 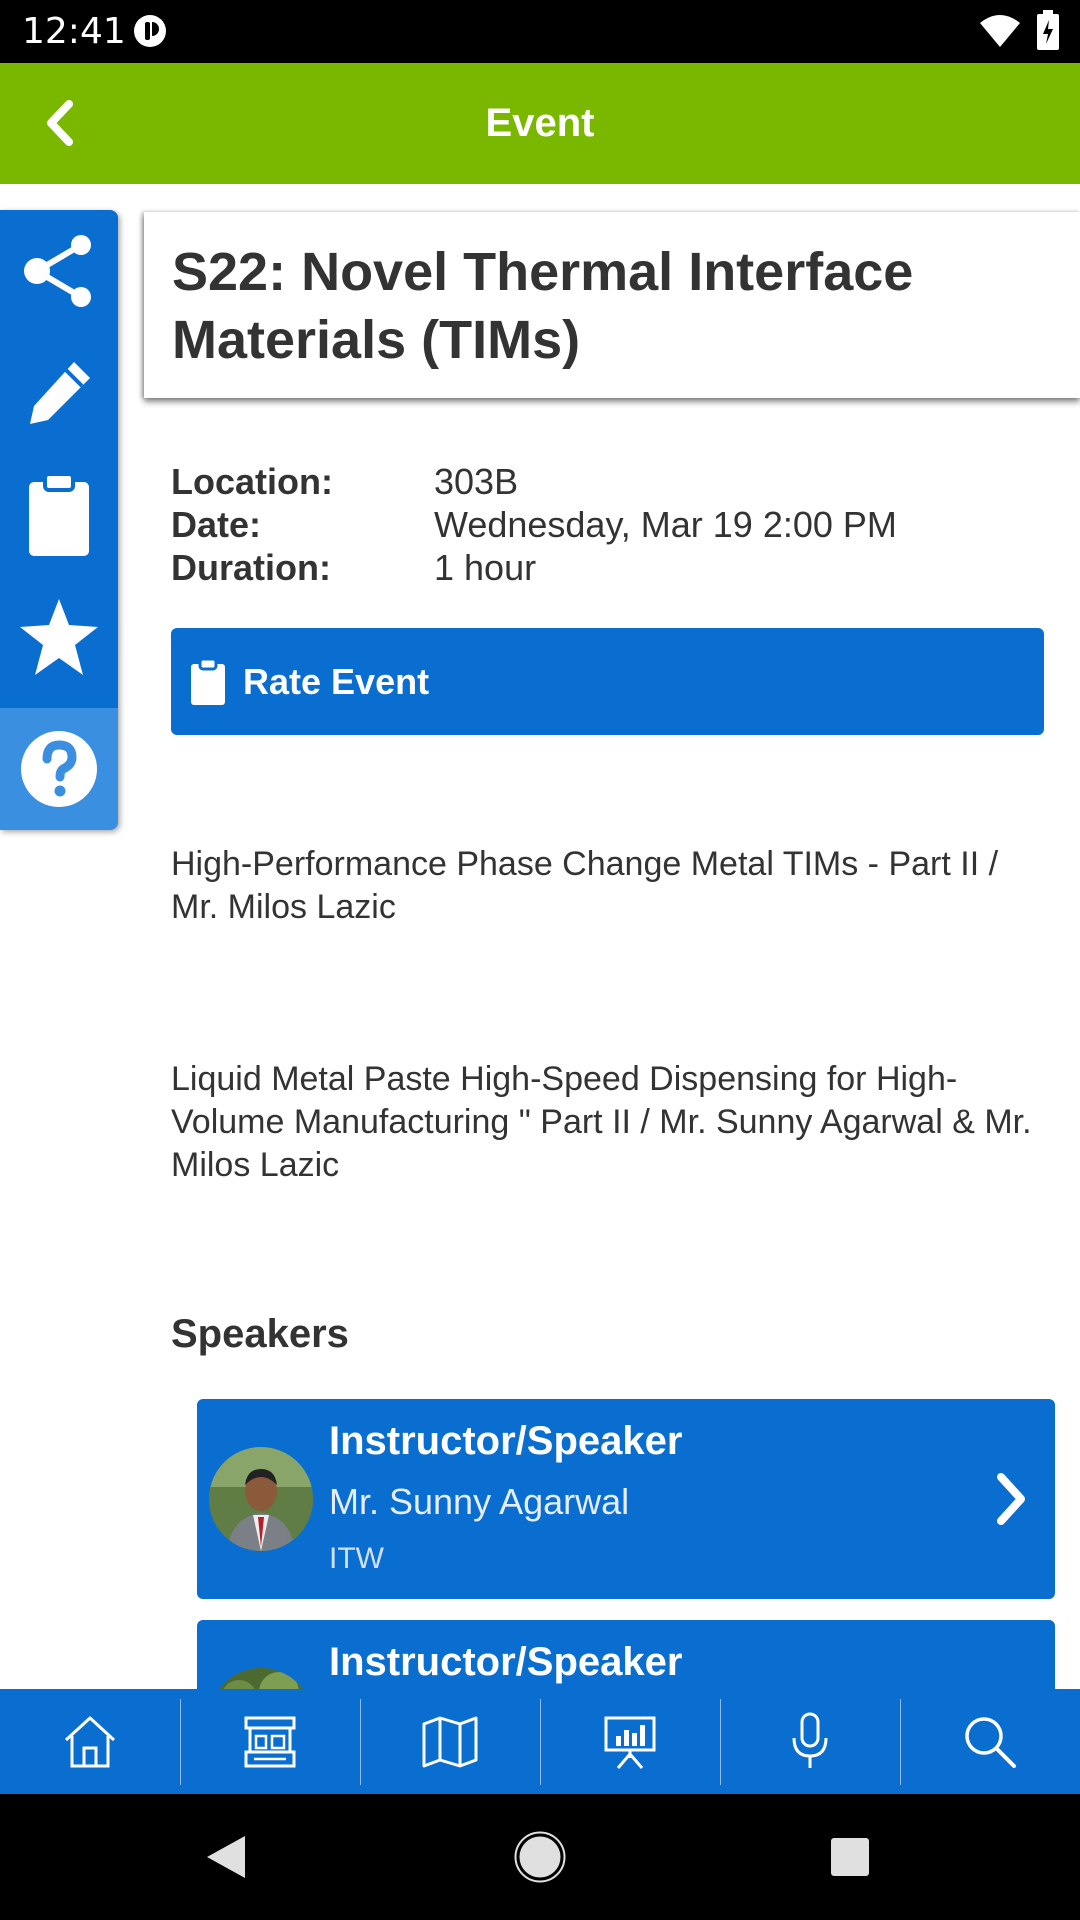 I want to click on microphone-icon, so click(x=810, y=1740).